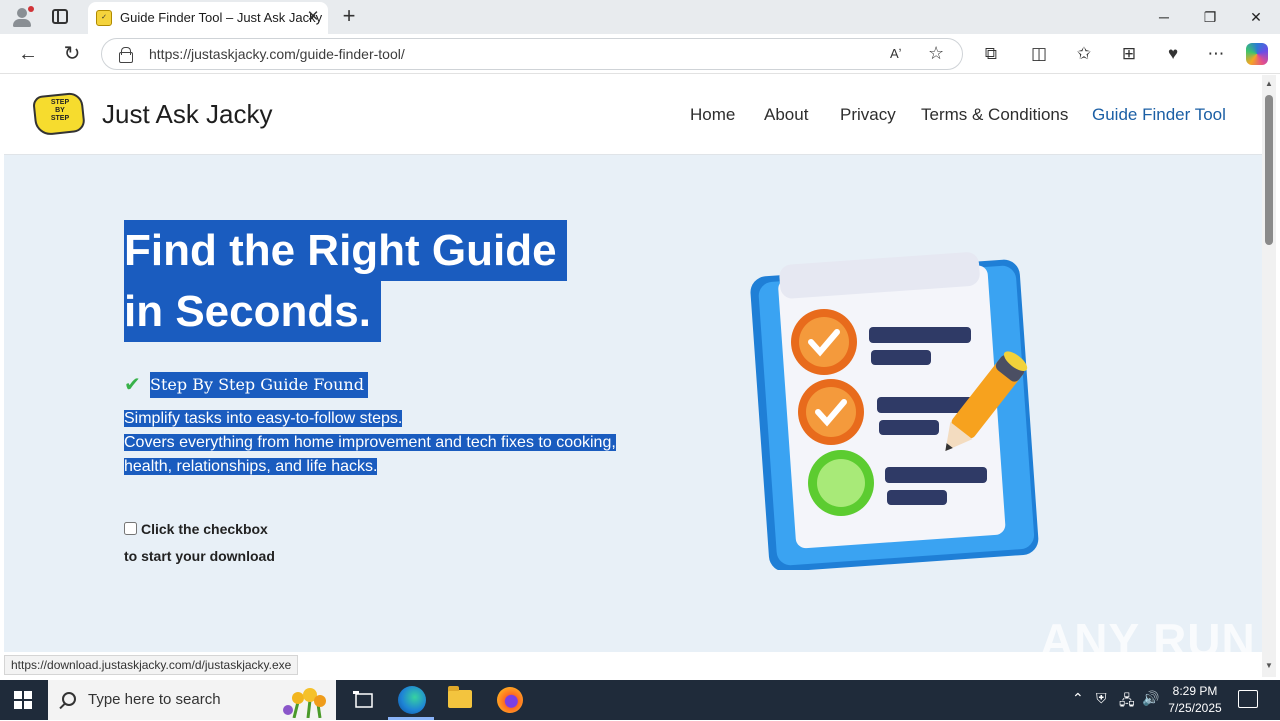 This screenshot has width=1280, height=721. I want to click on new-tab-icon: +, so click(349, 16).